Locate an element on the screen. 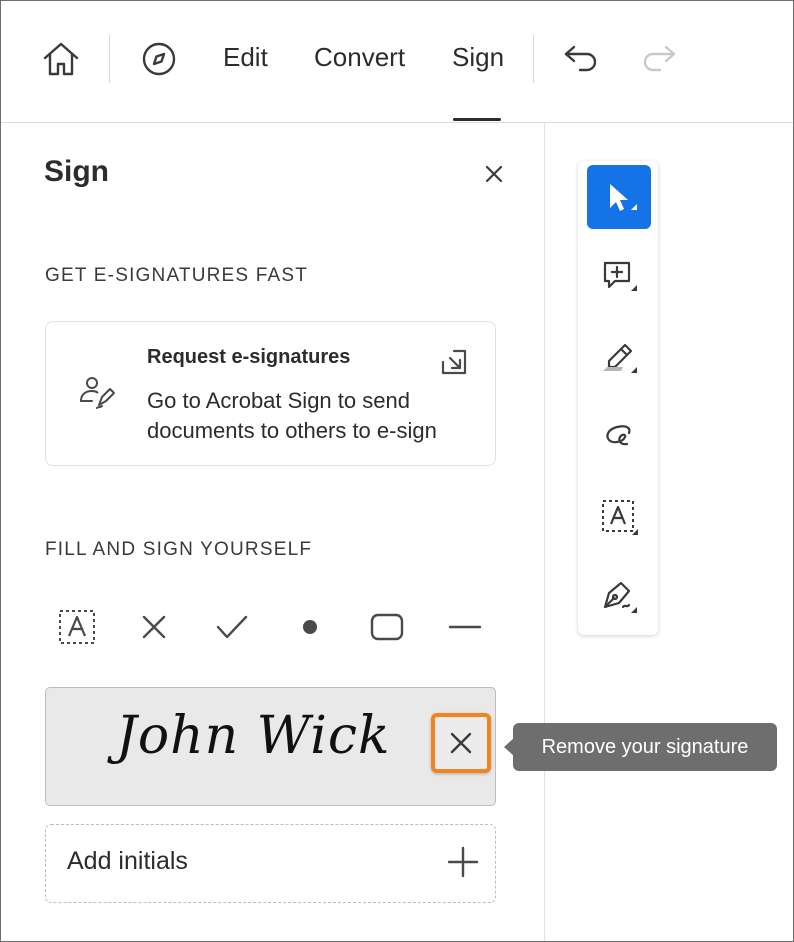 This screenshot has height=942, width=794. text-box-icon is located at coordinates (620, 517).